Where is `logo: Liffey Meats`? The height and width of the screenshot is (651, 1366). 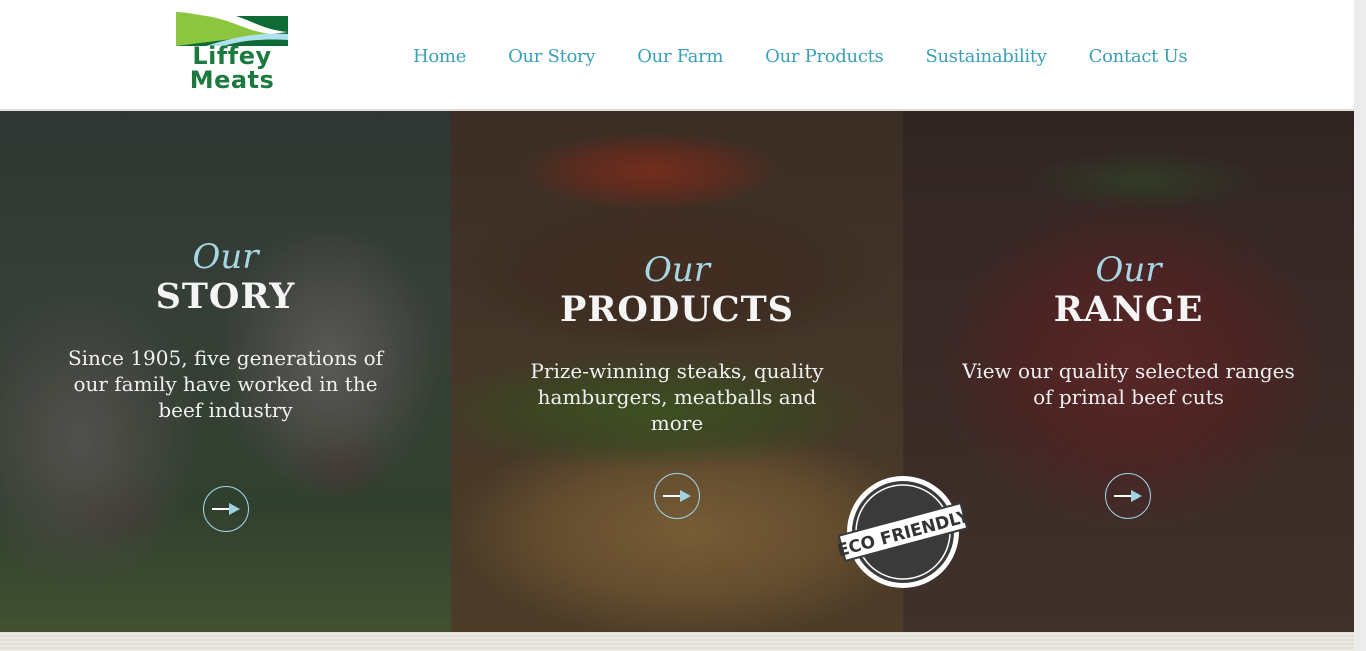
logo: Liffey Meats is located at coordinates (232, 55).